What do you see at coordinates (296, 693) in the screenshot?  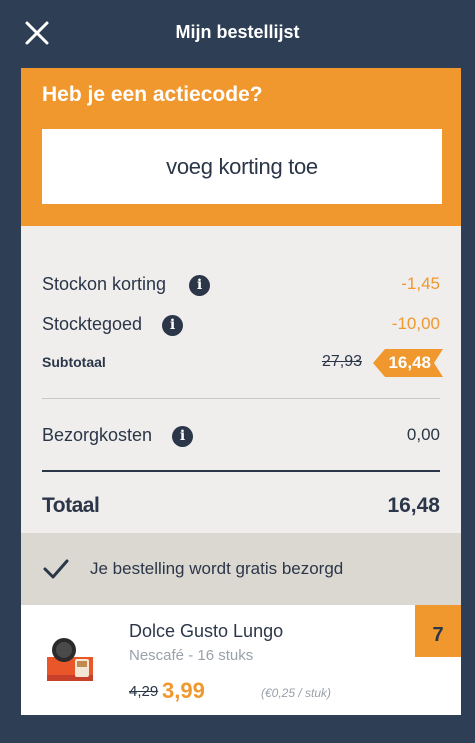 I see `product-unit-price: (€0,25 / stuk)` at bounding box center [296, 693].